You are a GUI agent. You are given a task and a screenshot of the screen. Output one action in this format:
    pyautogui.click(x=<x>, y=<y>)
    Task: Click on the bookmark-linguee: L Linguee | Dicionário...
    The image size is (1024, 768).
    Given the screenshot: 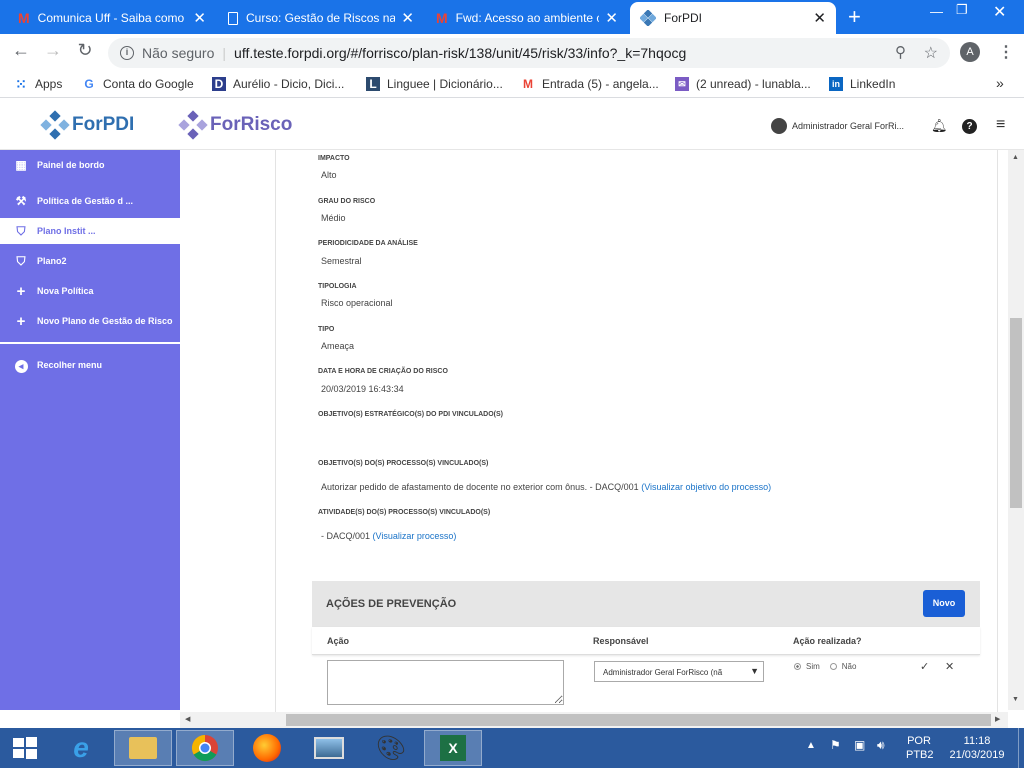 What is the action you would take?
    pyautogui.click(x=434, y=84)
    